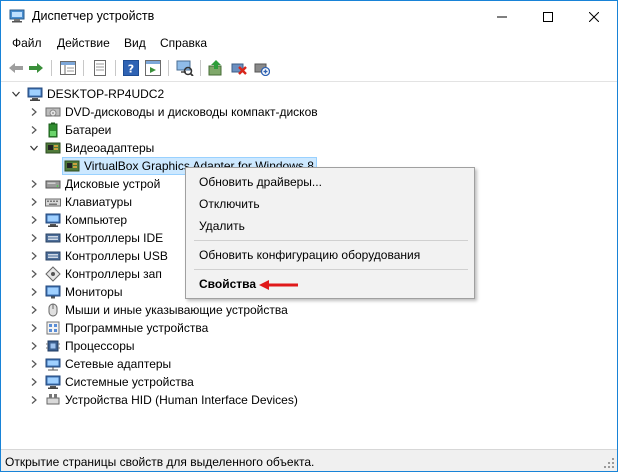  What do you see at coordinates (330, 255) in the screenshot?
I see `ctx-scan-hardware-changes: Обновить конфигурацию оборудования` at bounding box center [330, 255].